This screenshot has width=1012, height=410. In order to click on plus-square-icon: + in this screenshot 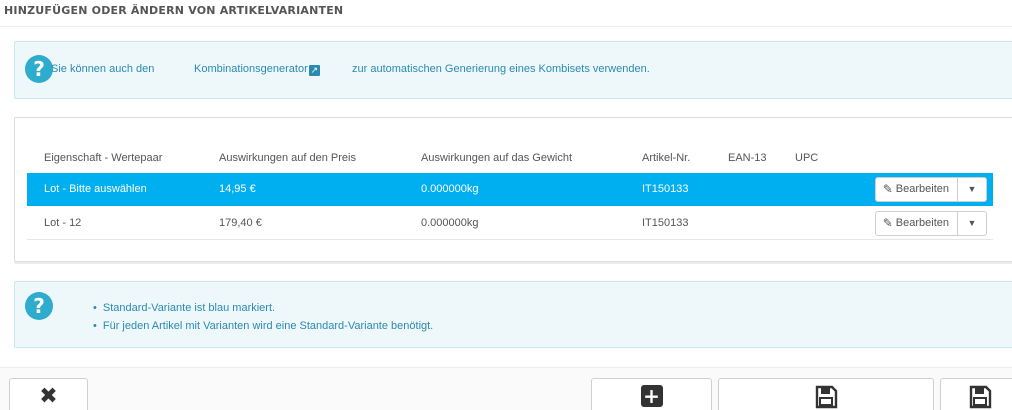, I will do `click(651, 396)`.